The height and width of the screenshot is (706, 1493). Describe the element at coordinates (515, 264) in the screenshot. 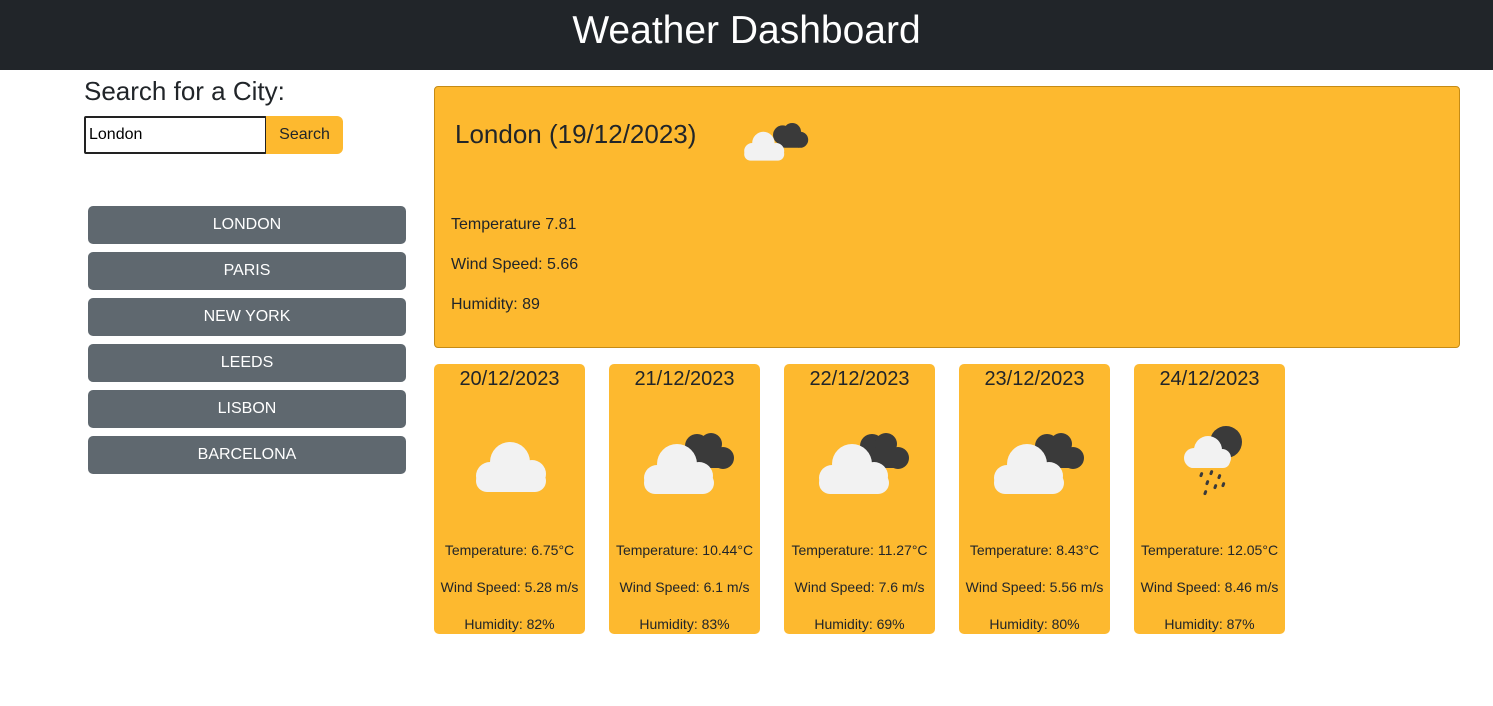

I see `current-wind-speed: Wind Speed: 5.66` at that location.